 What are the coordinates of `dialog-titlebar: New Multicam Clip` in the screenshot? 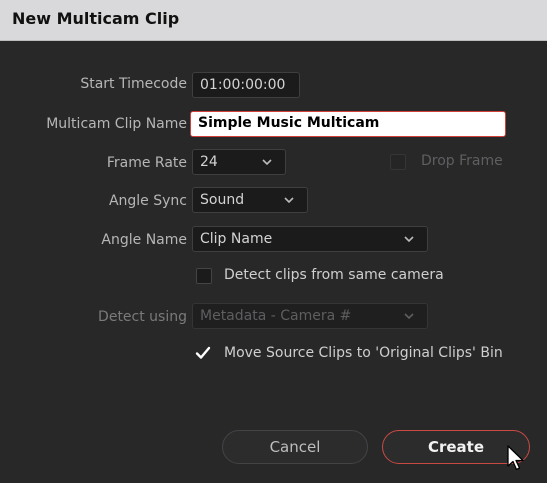 It's located at (273, 20).